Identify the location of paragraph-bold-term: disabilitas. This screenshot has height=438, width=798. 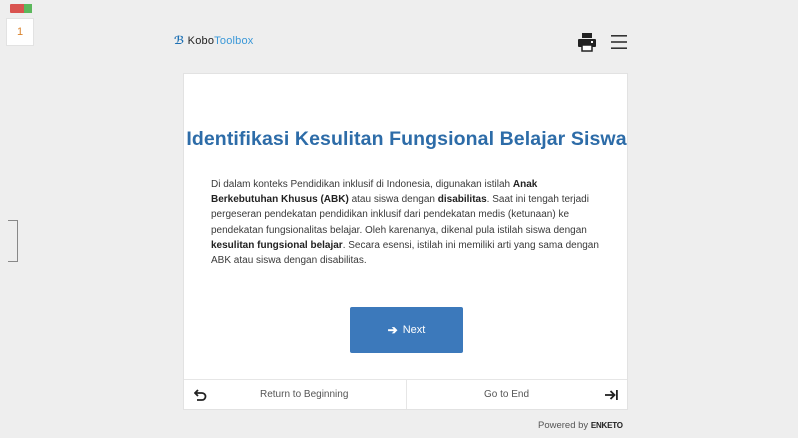
(462, 200).